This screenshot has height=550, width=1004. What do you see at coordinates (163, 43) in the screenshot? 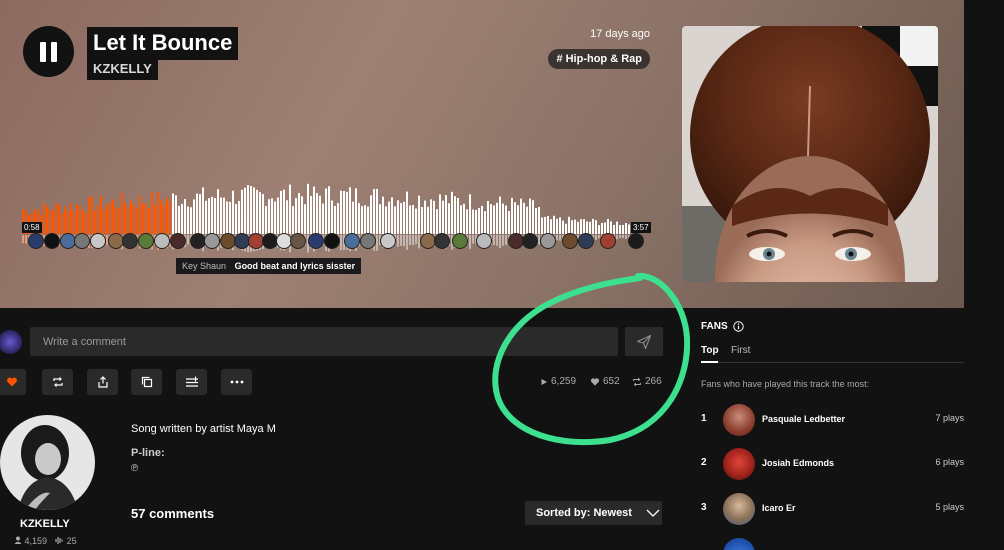
I see `track-title: Let It Bounce` at bounding box center [163, 43].